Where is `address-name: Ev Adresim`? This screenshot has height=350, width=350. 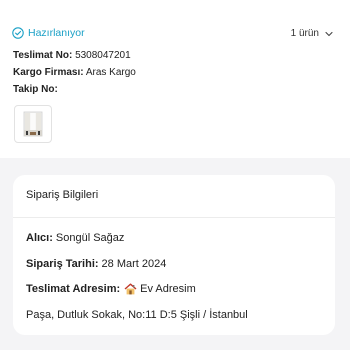
address-name: Ev Adresim is located at coordinates (168, 289).